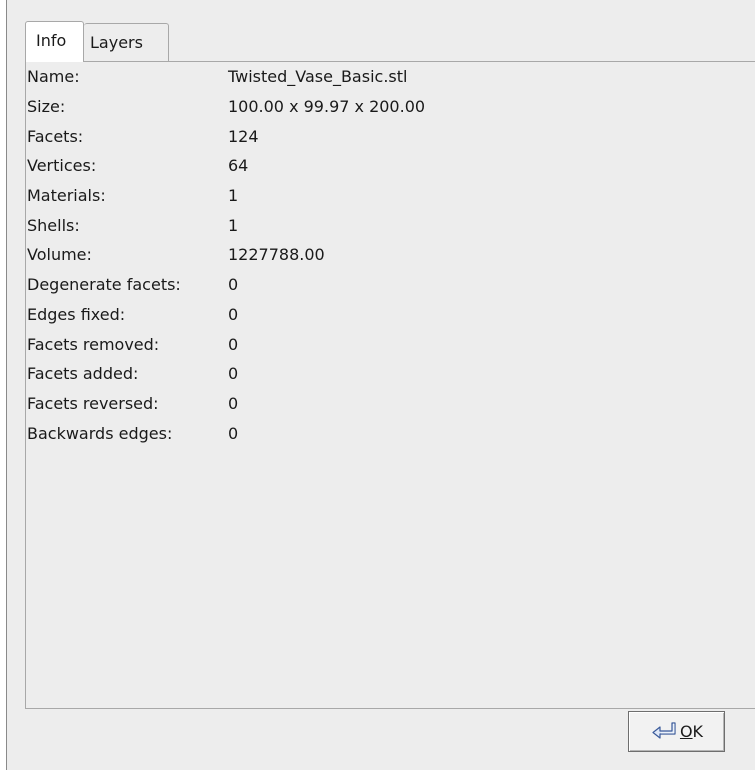 Image resolution: width=755 pixels, height=770 pixels. What do you see at coordinates (226, 374) in the screenshot?
I see `info-row-facets-added: Facets added: 0` at bounding box center [226, 374].